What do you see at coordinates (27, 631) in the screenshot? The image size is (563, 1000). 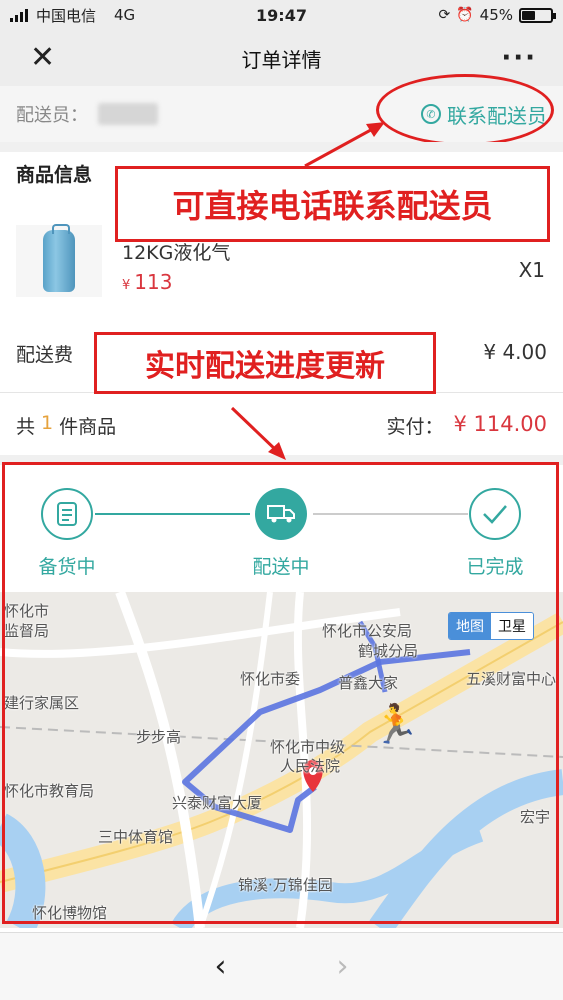 I see `map-label: 监督局` at bounding box center [27, 631].